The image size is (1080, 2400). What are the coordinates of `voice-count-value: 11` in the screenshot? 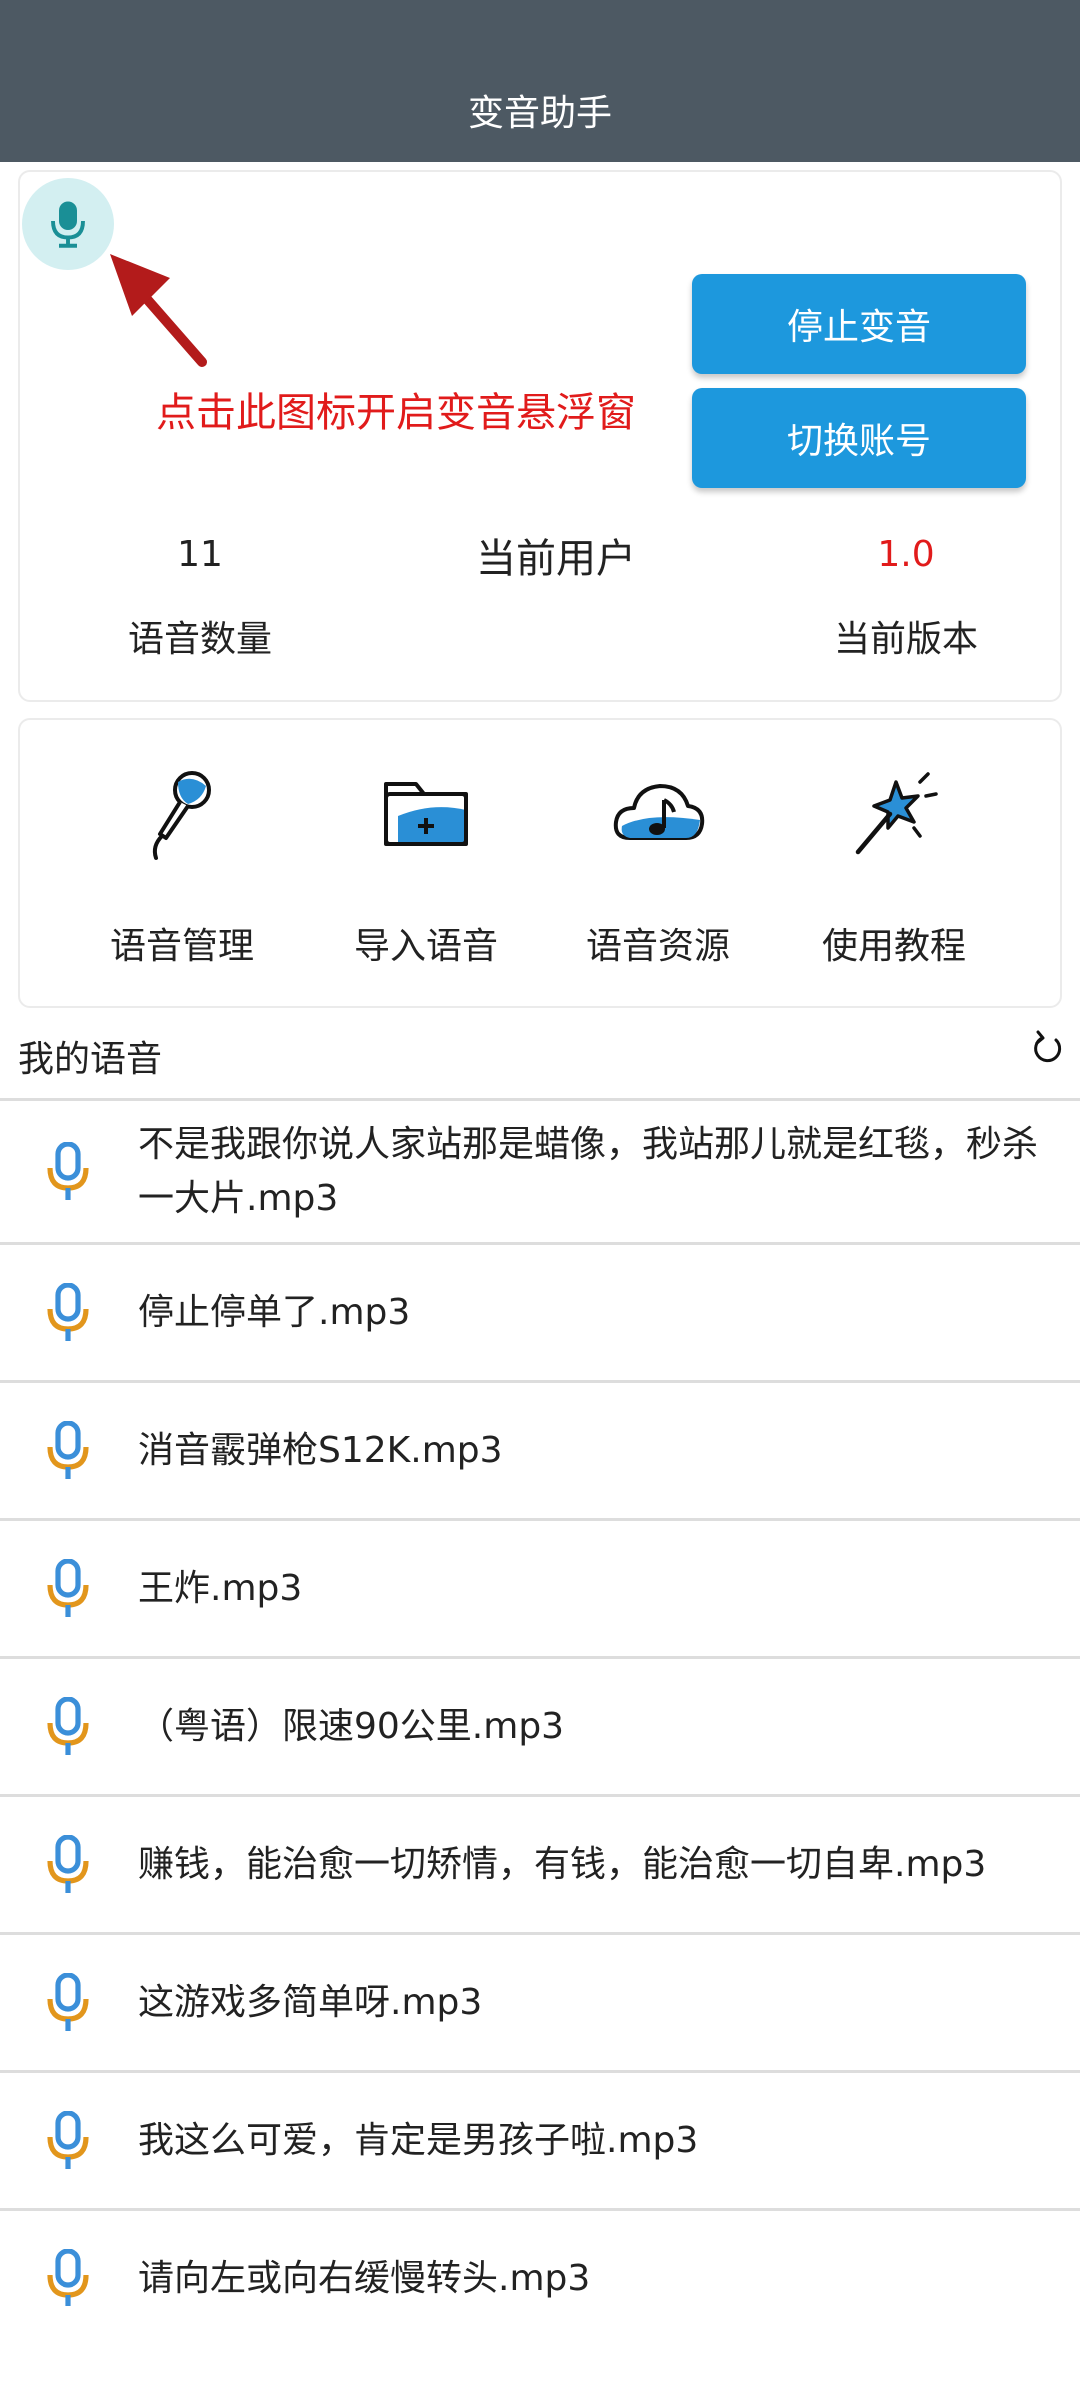 It's located at (200, 554).